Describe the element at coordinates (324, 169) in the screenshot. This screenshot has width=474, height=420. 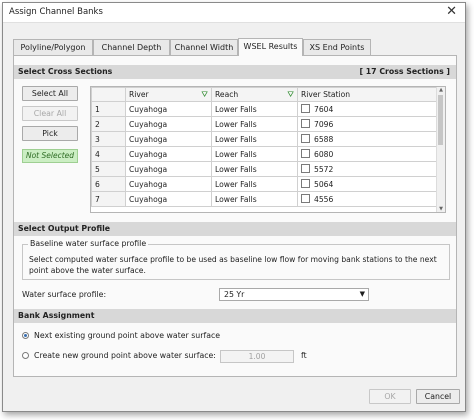
I see `station-value: 5572` at that location.